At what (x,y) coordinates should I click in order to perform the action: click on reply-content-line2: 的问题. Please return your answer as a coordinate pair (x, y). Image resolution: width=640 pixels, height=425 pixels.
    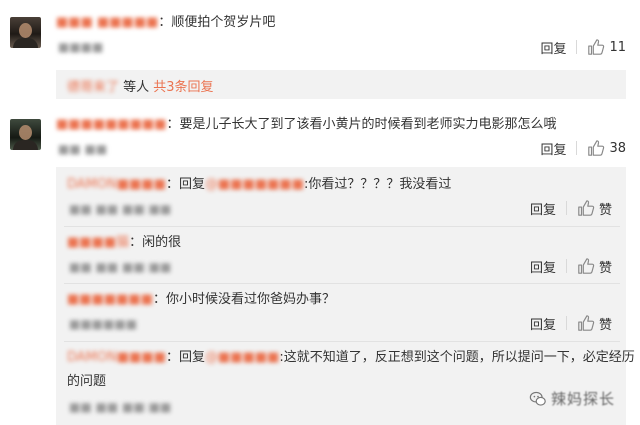
    Looking at the image, I should click on (86, 382).